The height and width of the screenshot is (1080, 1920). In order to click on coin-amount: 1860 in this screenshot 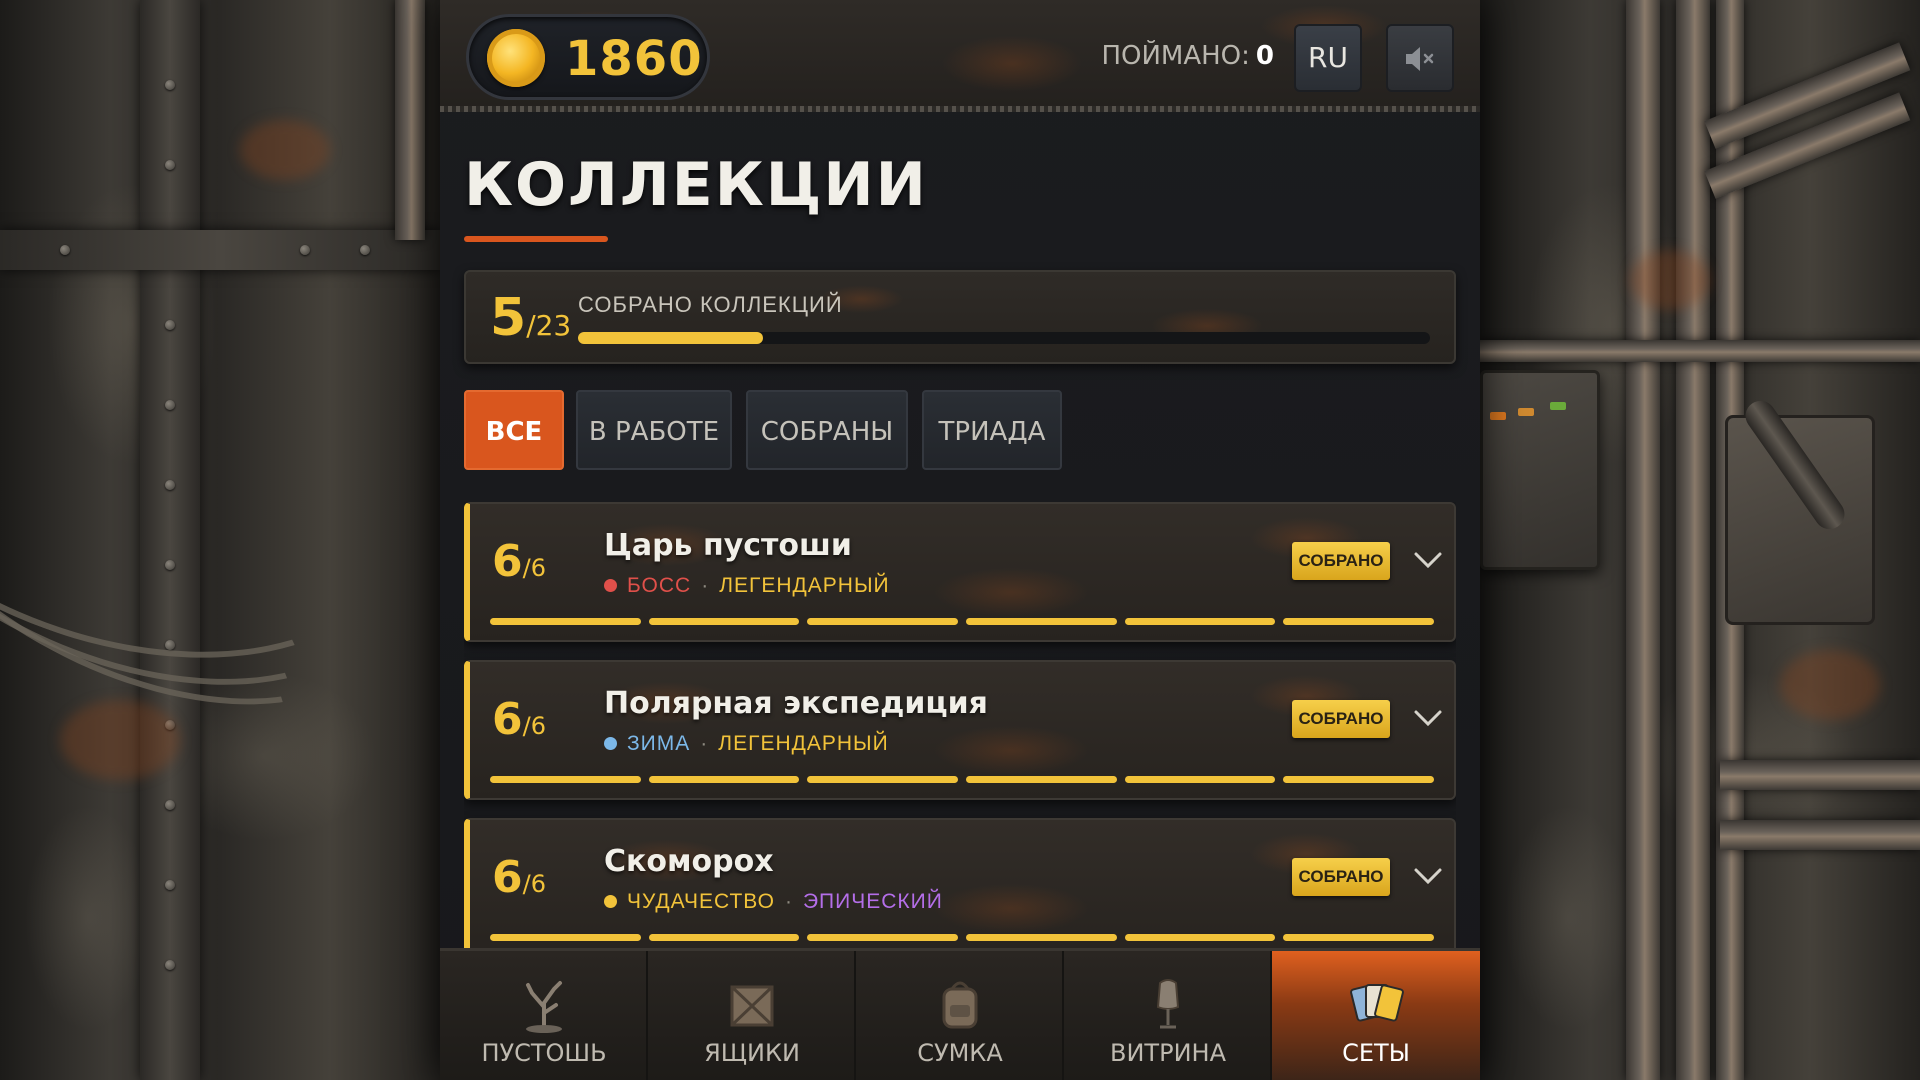, I will do `click(634, 59)`.